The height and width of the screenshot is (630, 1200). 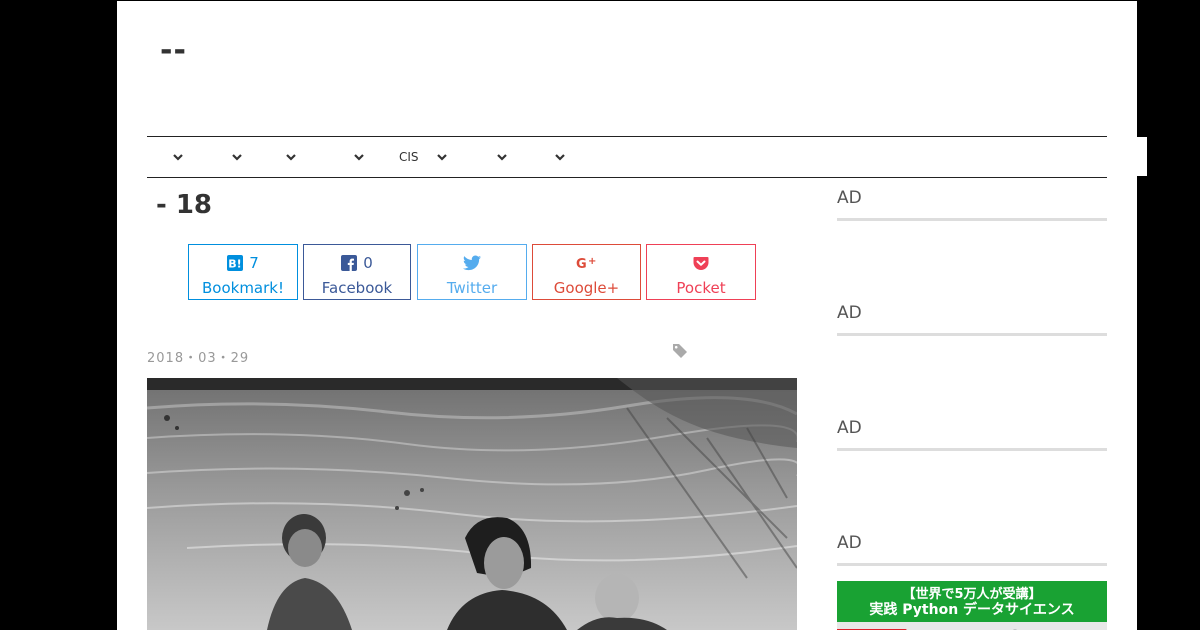 I want to click on ad-label-4: AD, so click(x=849, y=543).